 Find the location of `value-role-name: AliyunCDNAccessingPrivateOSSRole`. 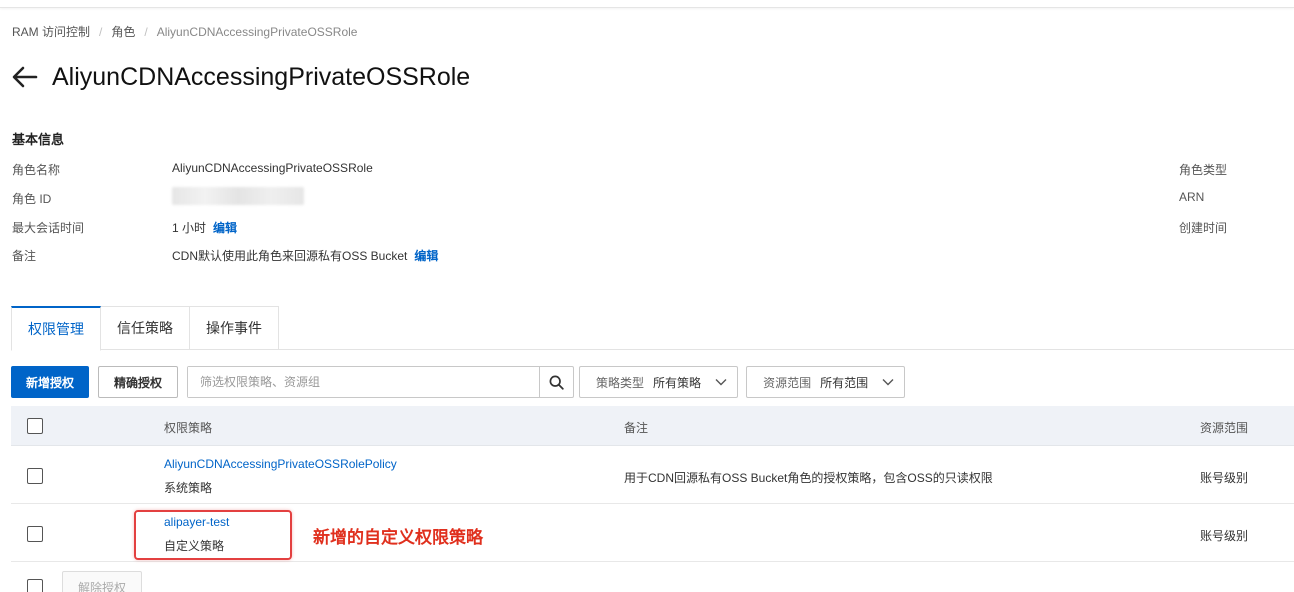

value-role-name: AliyunCDNAccessingPrivateOSSRole is located at coordinates (272, 168).